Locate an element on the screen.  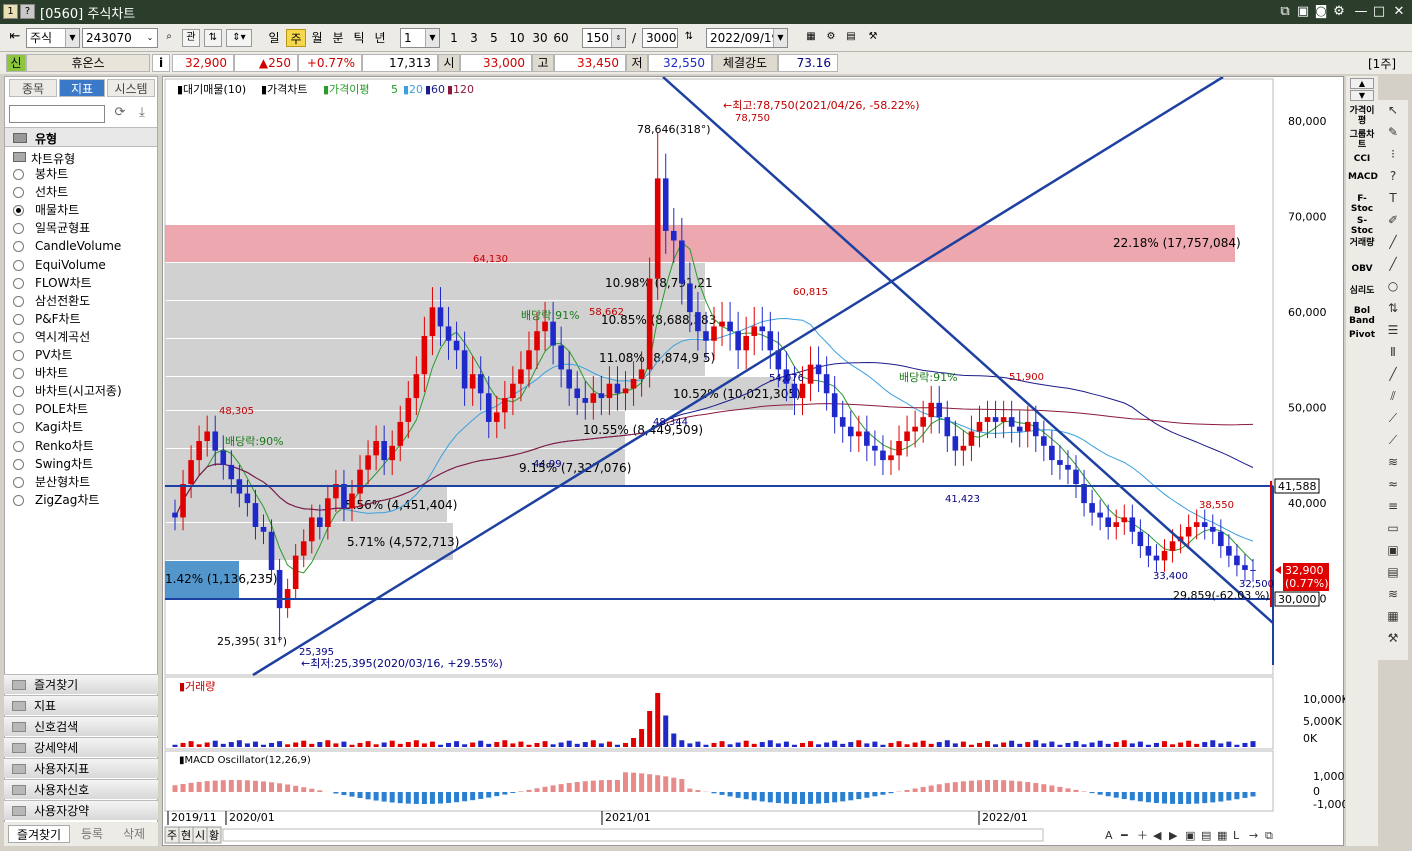
download-icon: ⤓ is located at coordinates (142, 114).